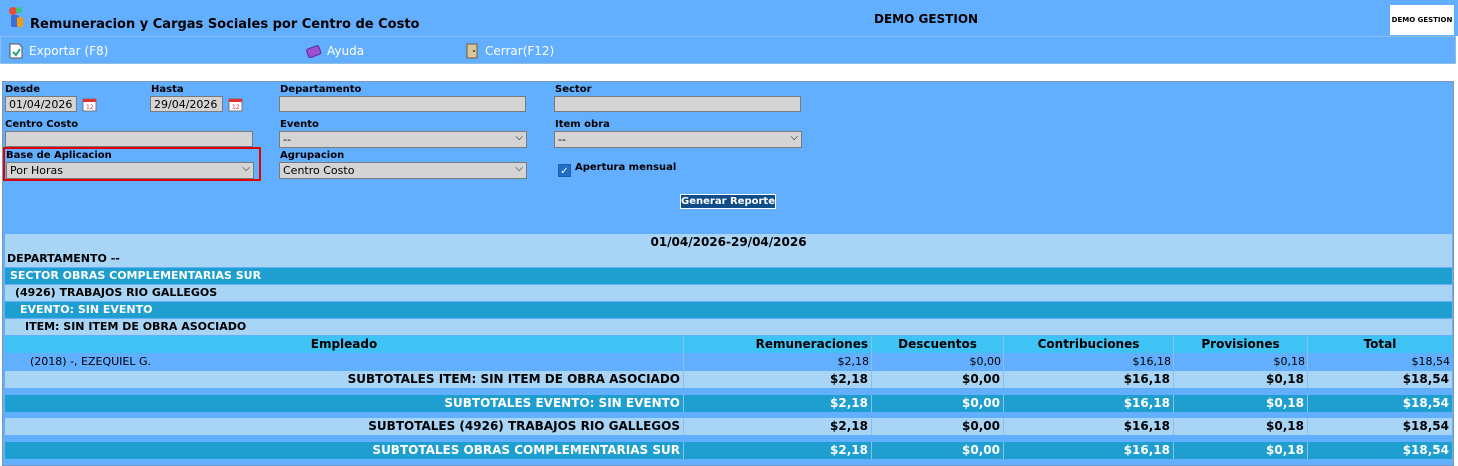 This screenshot has height=466, width=1458. I want to click on report-item: ITEM: SIN ITEM DE OBRA ASOCIADO, so click(728, 327).